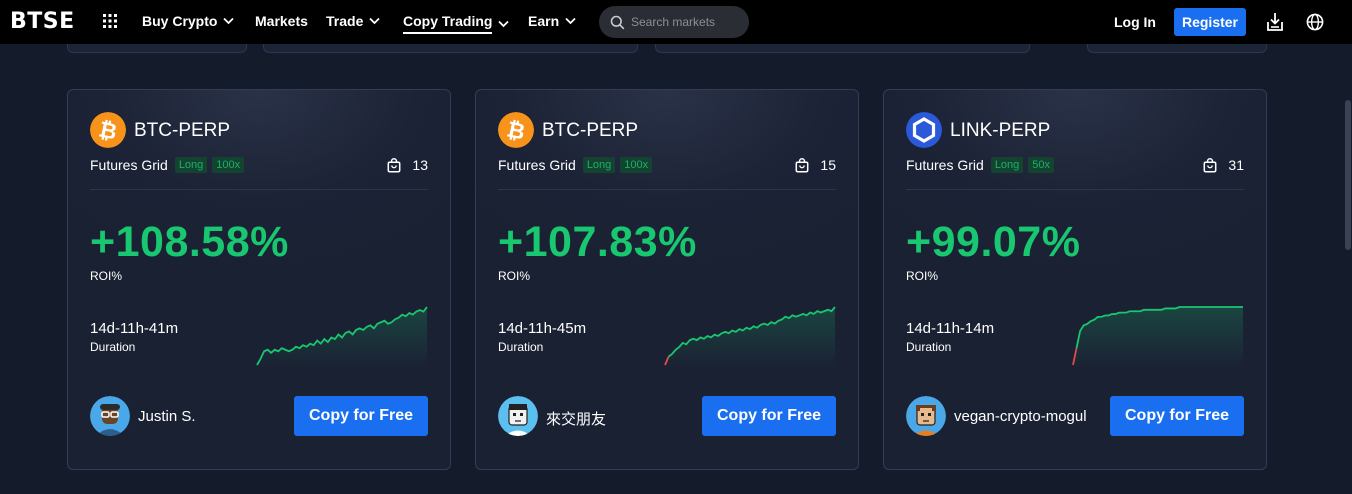 This screenshot has width=1352, height=494. I want to click on trader-name: 來交朋友, so click(576, 418).